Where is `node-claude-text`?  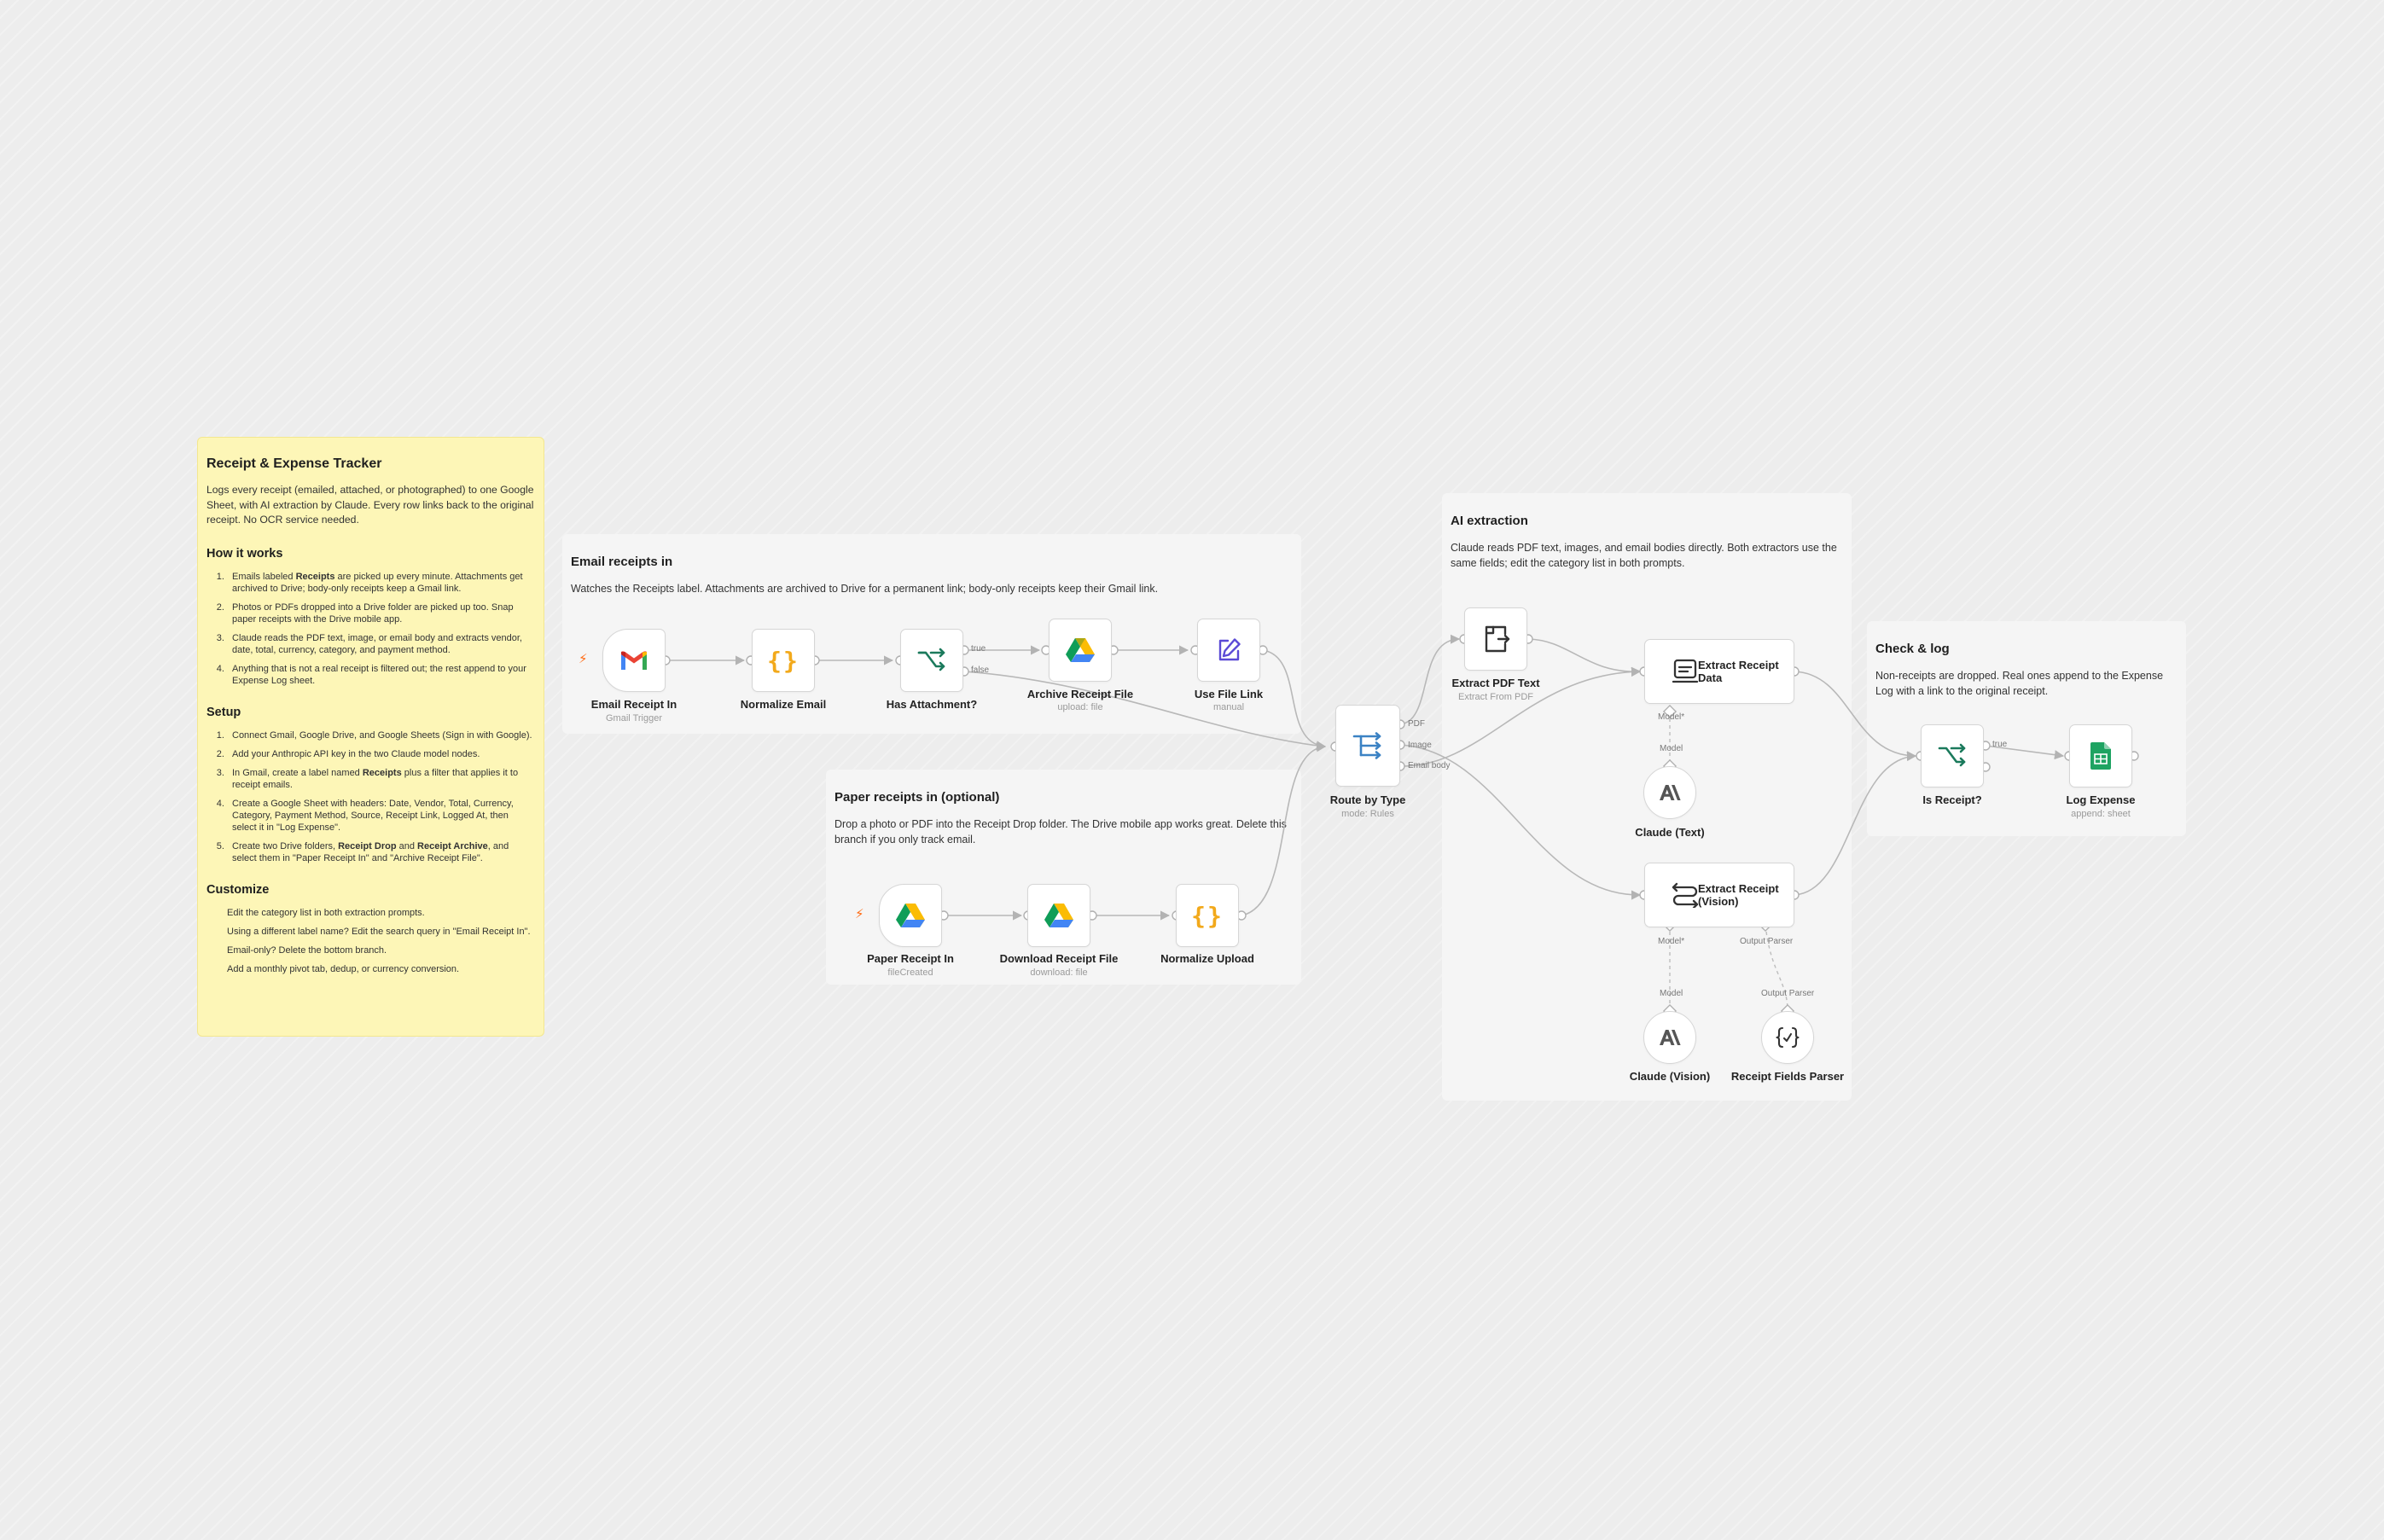
node-claude-text is located at coordinates (1670, 792).